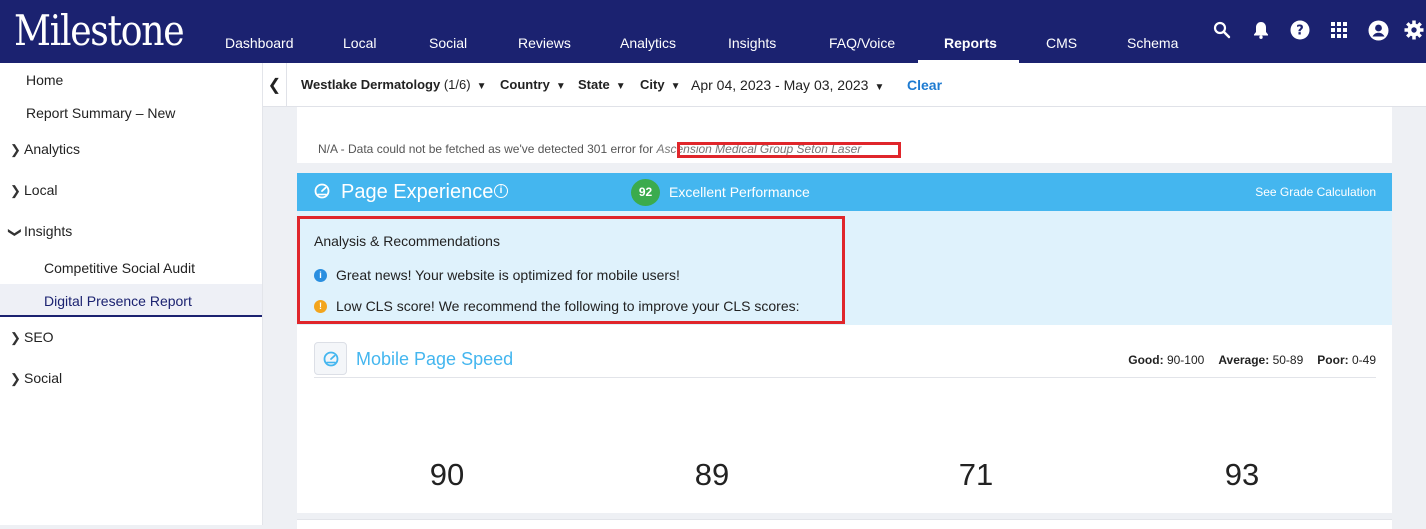 This screenshot has width=1426, height=529. I want to click on milestone-logo: Milestone, so click(99, 30).